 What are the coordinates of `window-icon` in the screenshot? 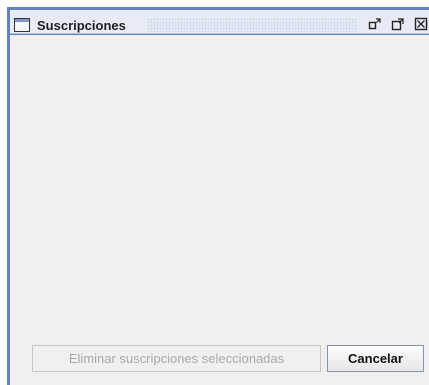 It's located at (22, 25).